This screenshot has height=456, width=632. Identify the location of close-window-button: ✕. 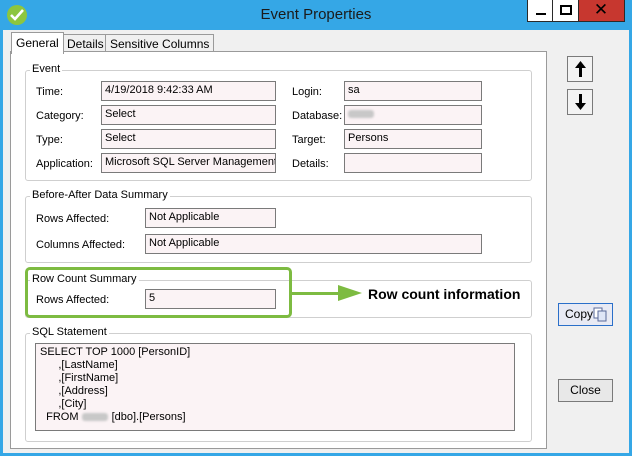
(602, 11).